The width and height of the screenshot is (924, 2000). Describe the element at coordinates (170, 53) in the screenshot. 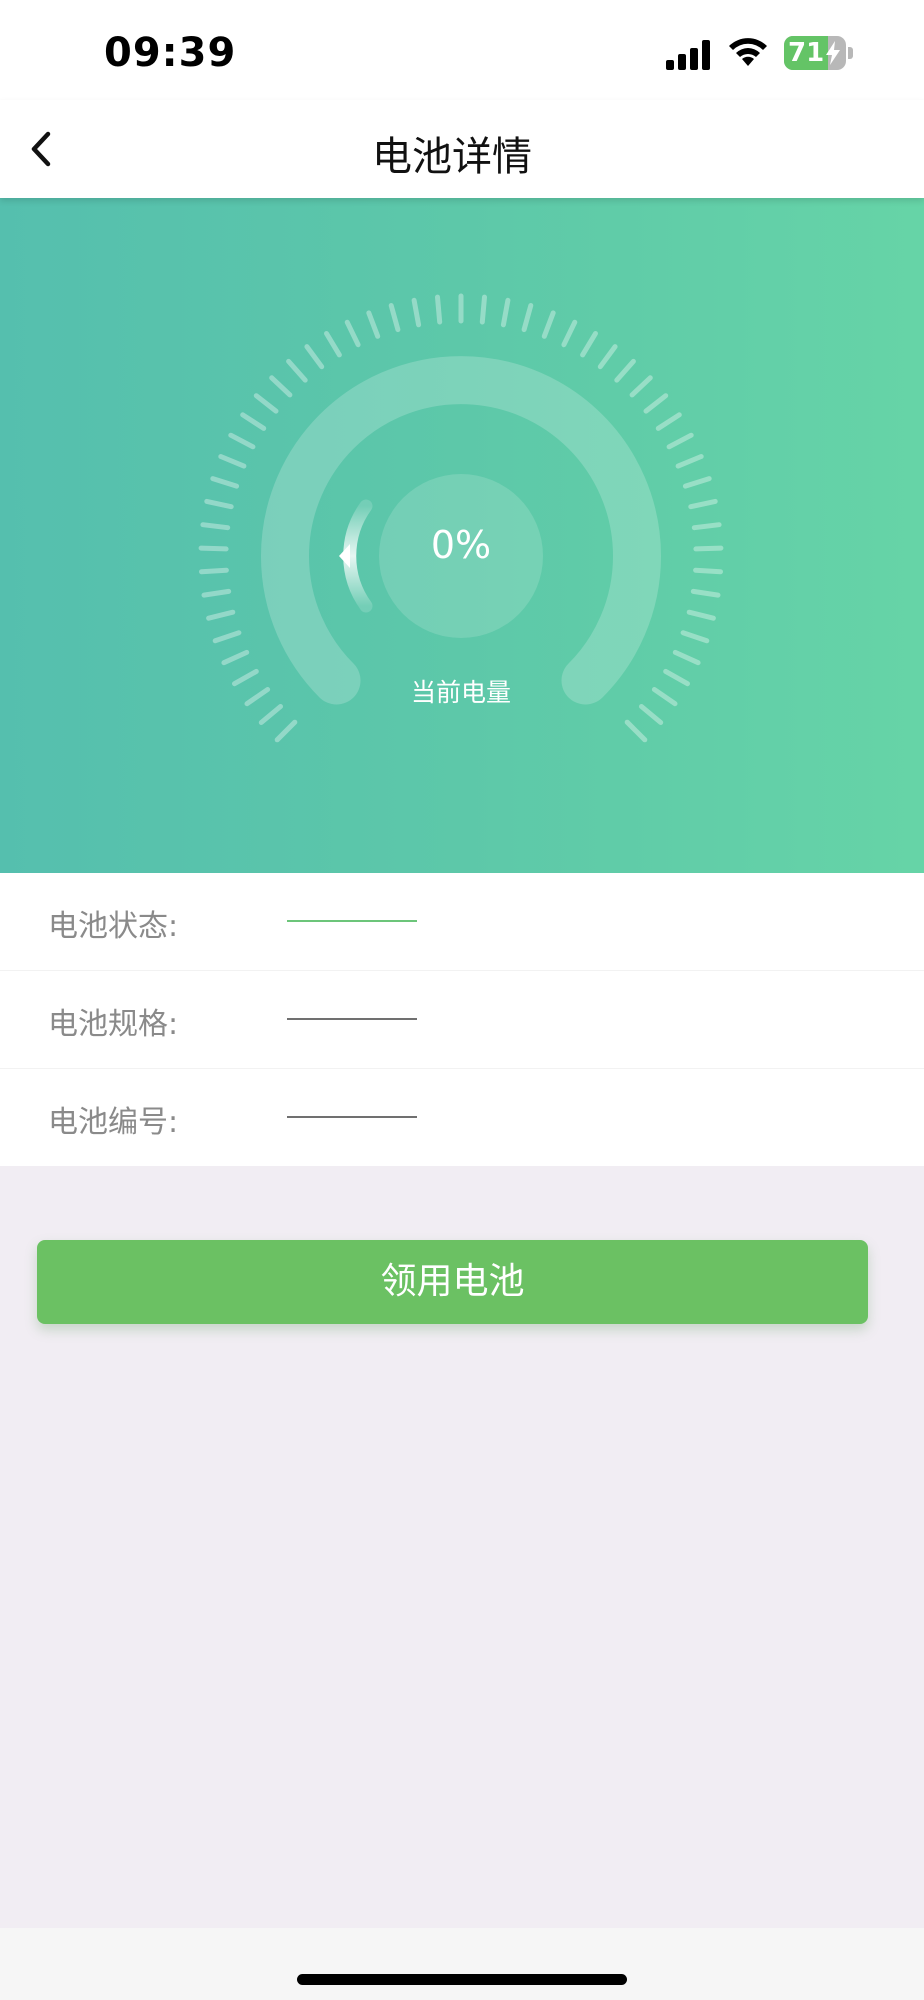

I see `status-time: 09:39` at that location.